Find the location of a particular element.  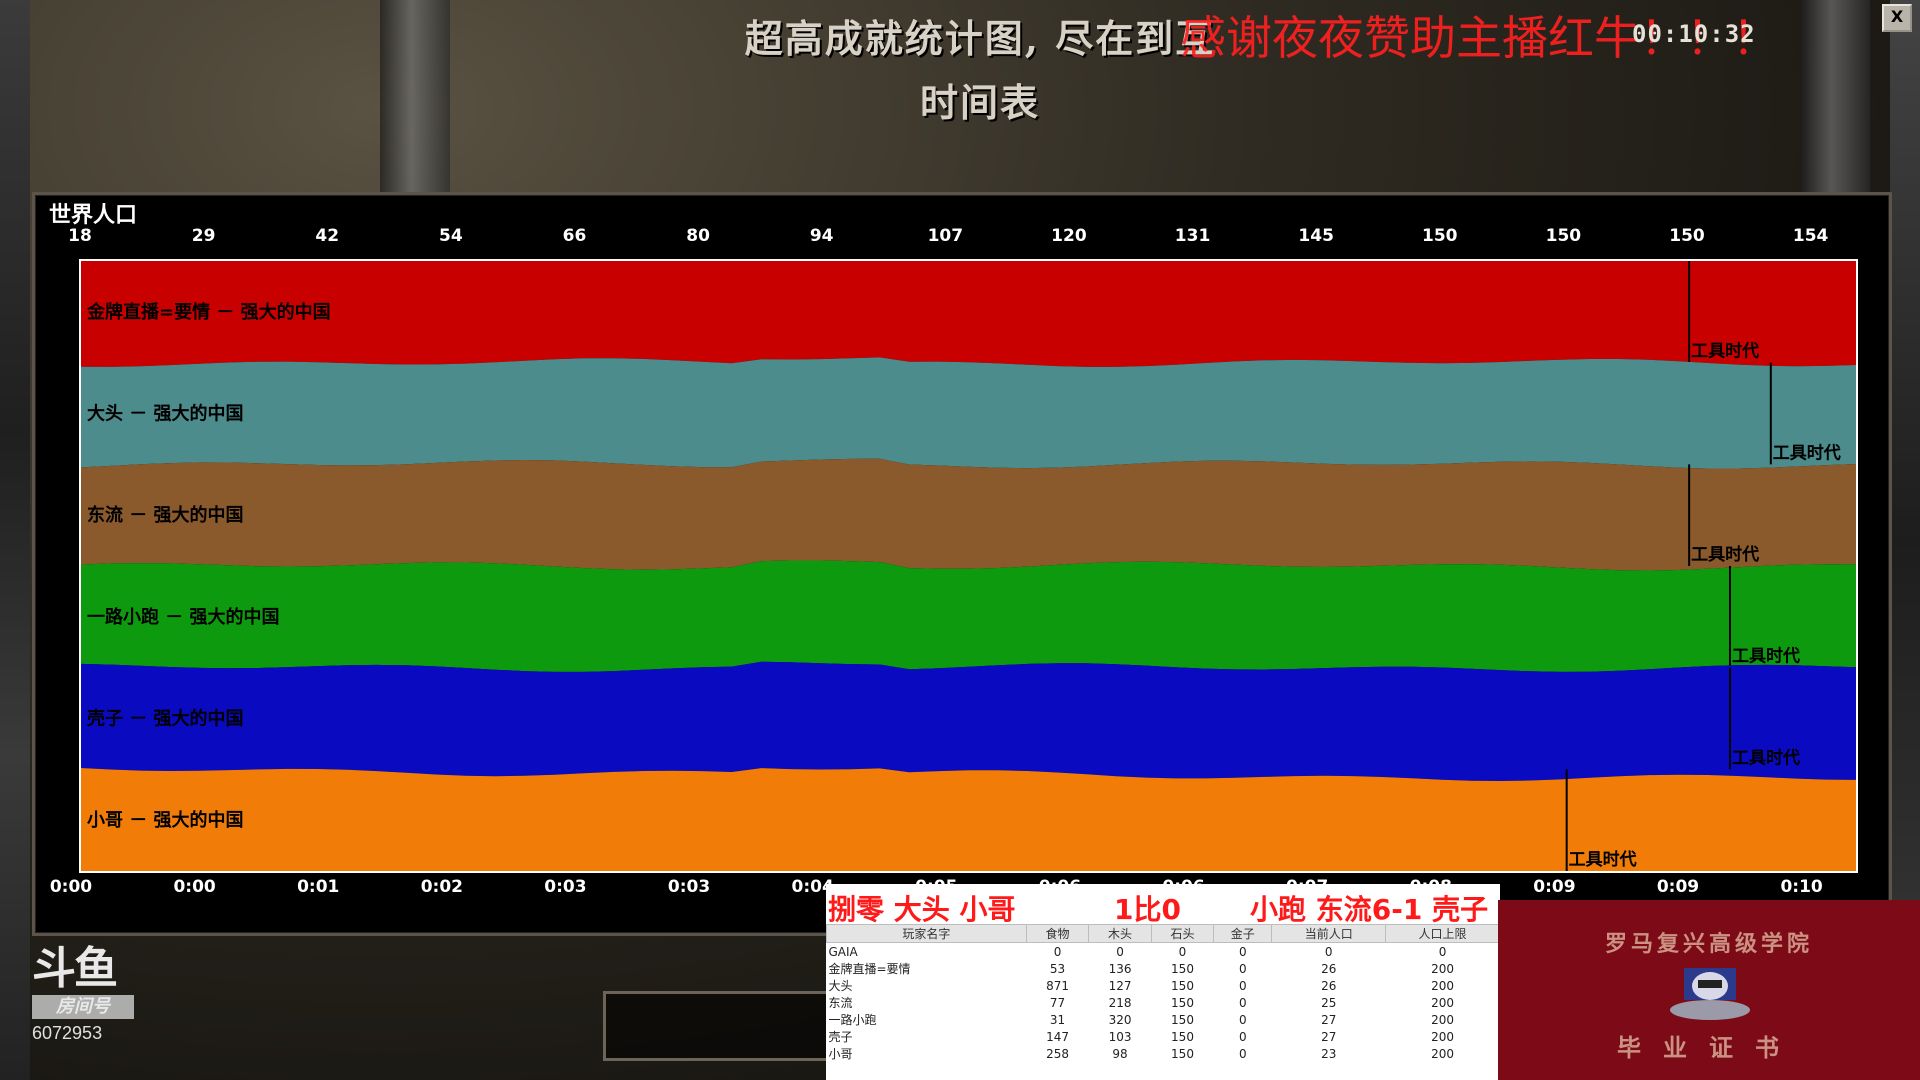

game-button-frame is located at coordinates (717, 1026).